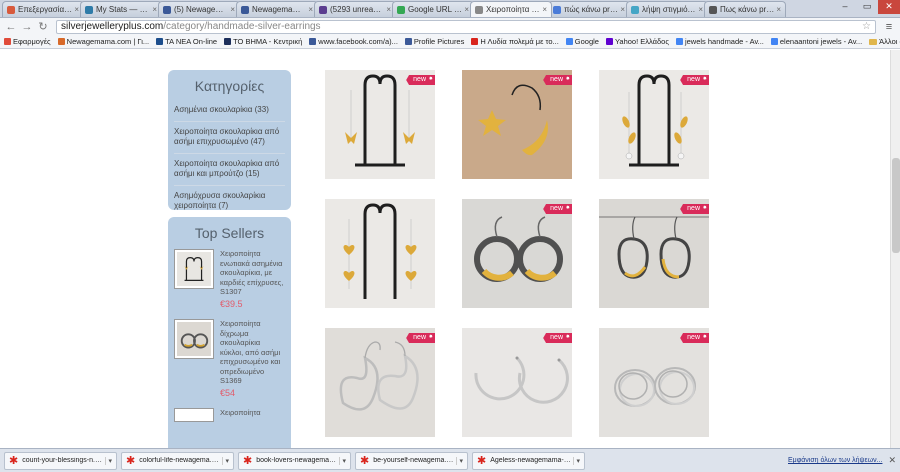 The width and height of the screenshot is (900, 472). I want to click on bookmark-item: ΤΟ ΒΗΜΑ - Κεντρική, so click(263, 41).